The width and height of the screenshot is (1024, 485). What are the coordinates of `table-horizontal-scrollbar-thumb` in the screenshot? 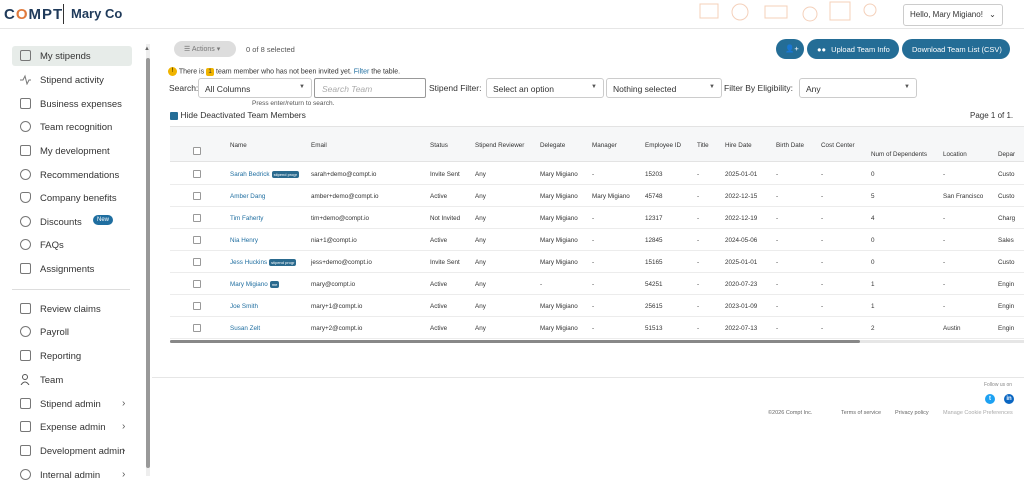 It's located at (515, 341).